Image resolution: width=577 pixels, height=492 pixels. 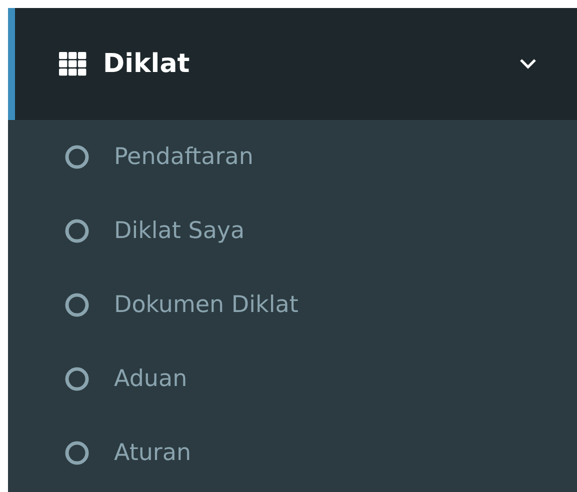 I want to click on submenu-item: Dokumen Diklat, so click(x=292, y=305).